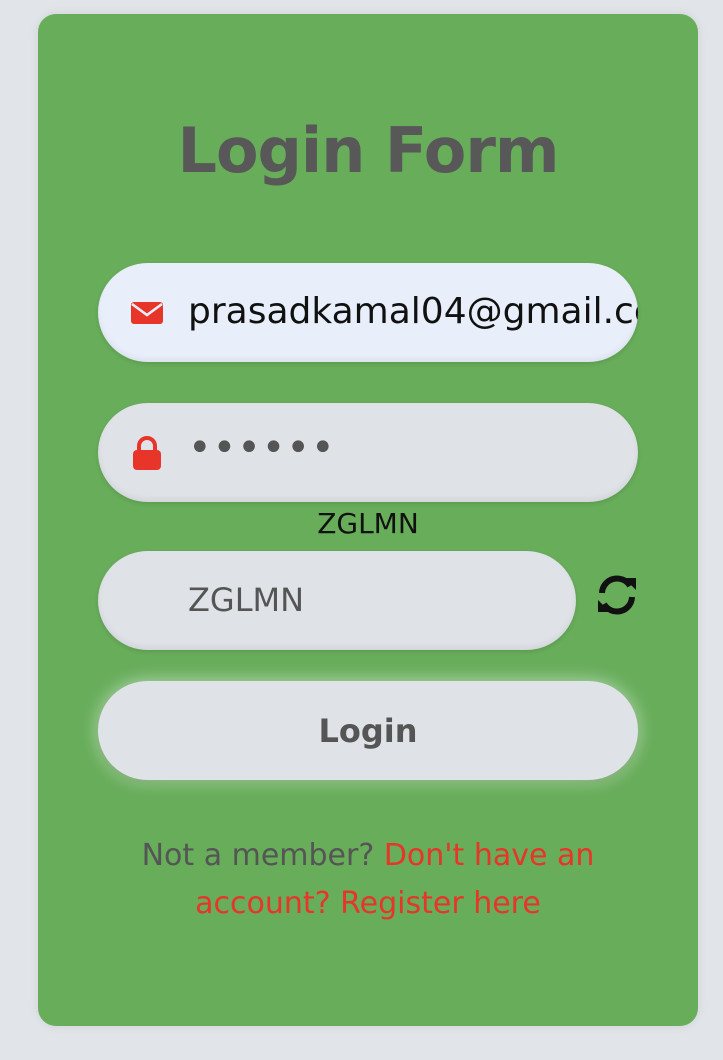  I want to click on not-member-text: Not a member?, so click(258, 855).